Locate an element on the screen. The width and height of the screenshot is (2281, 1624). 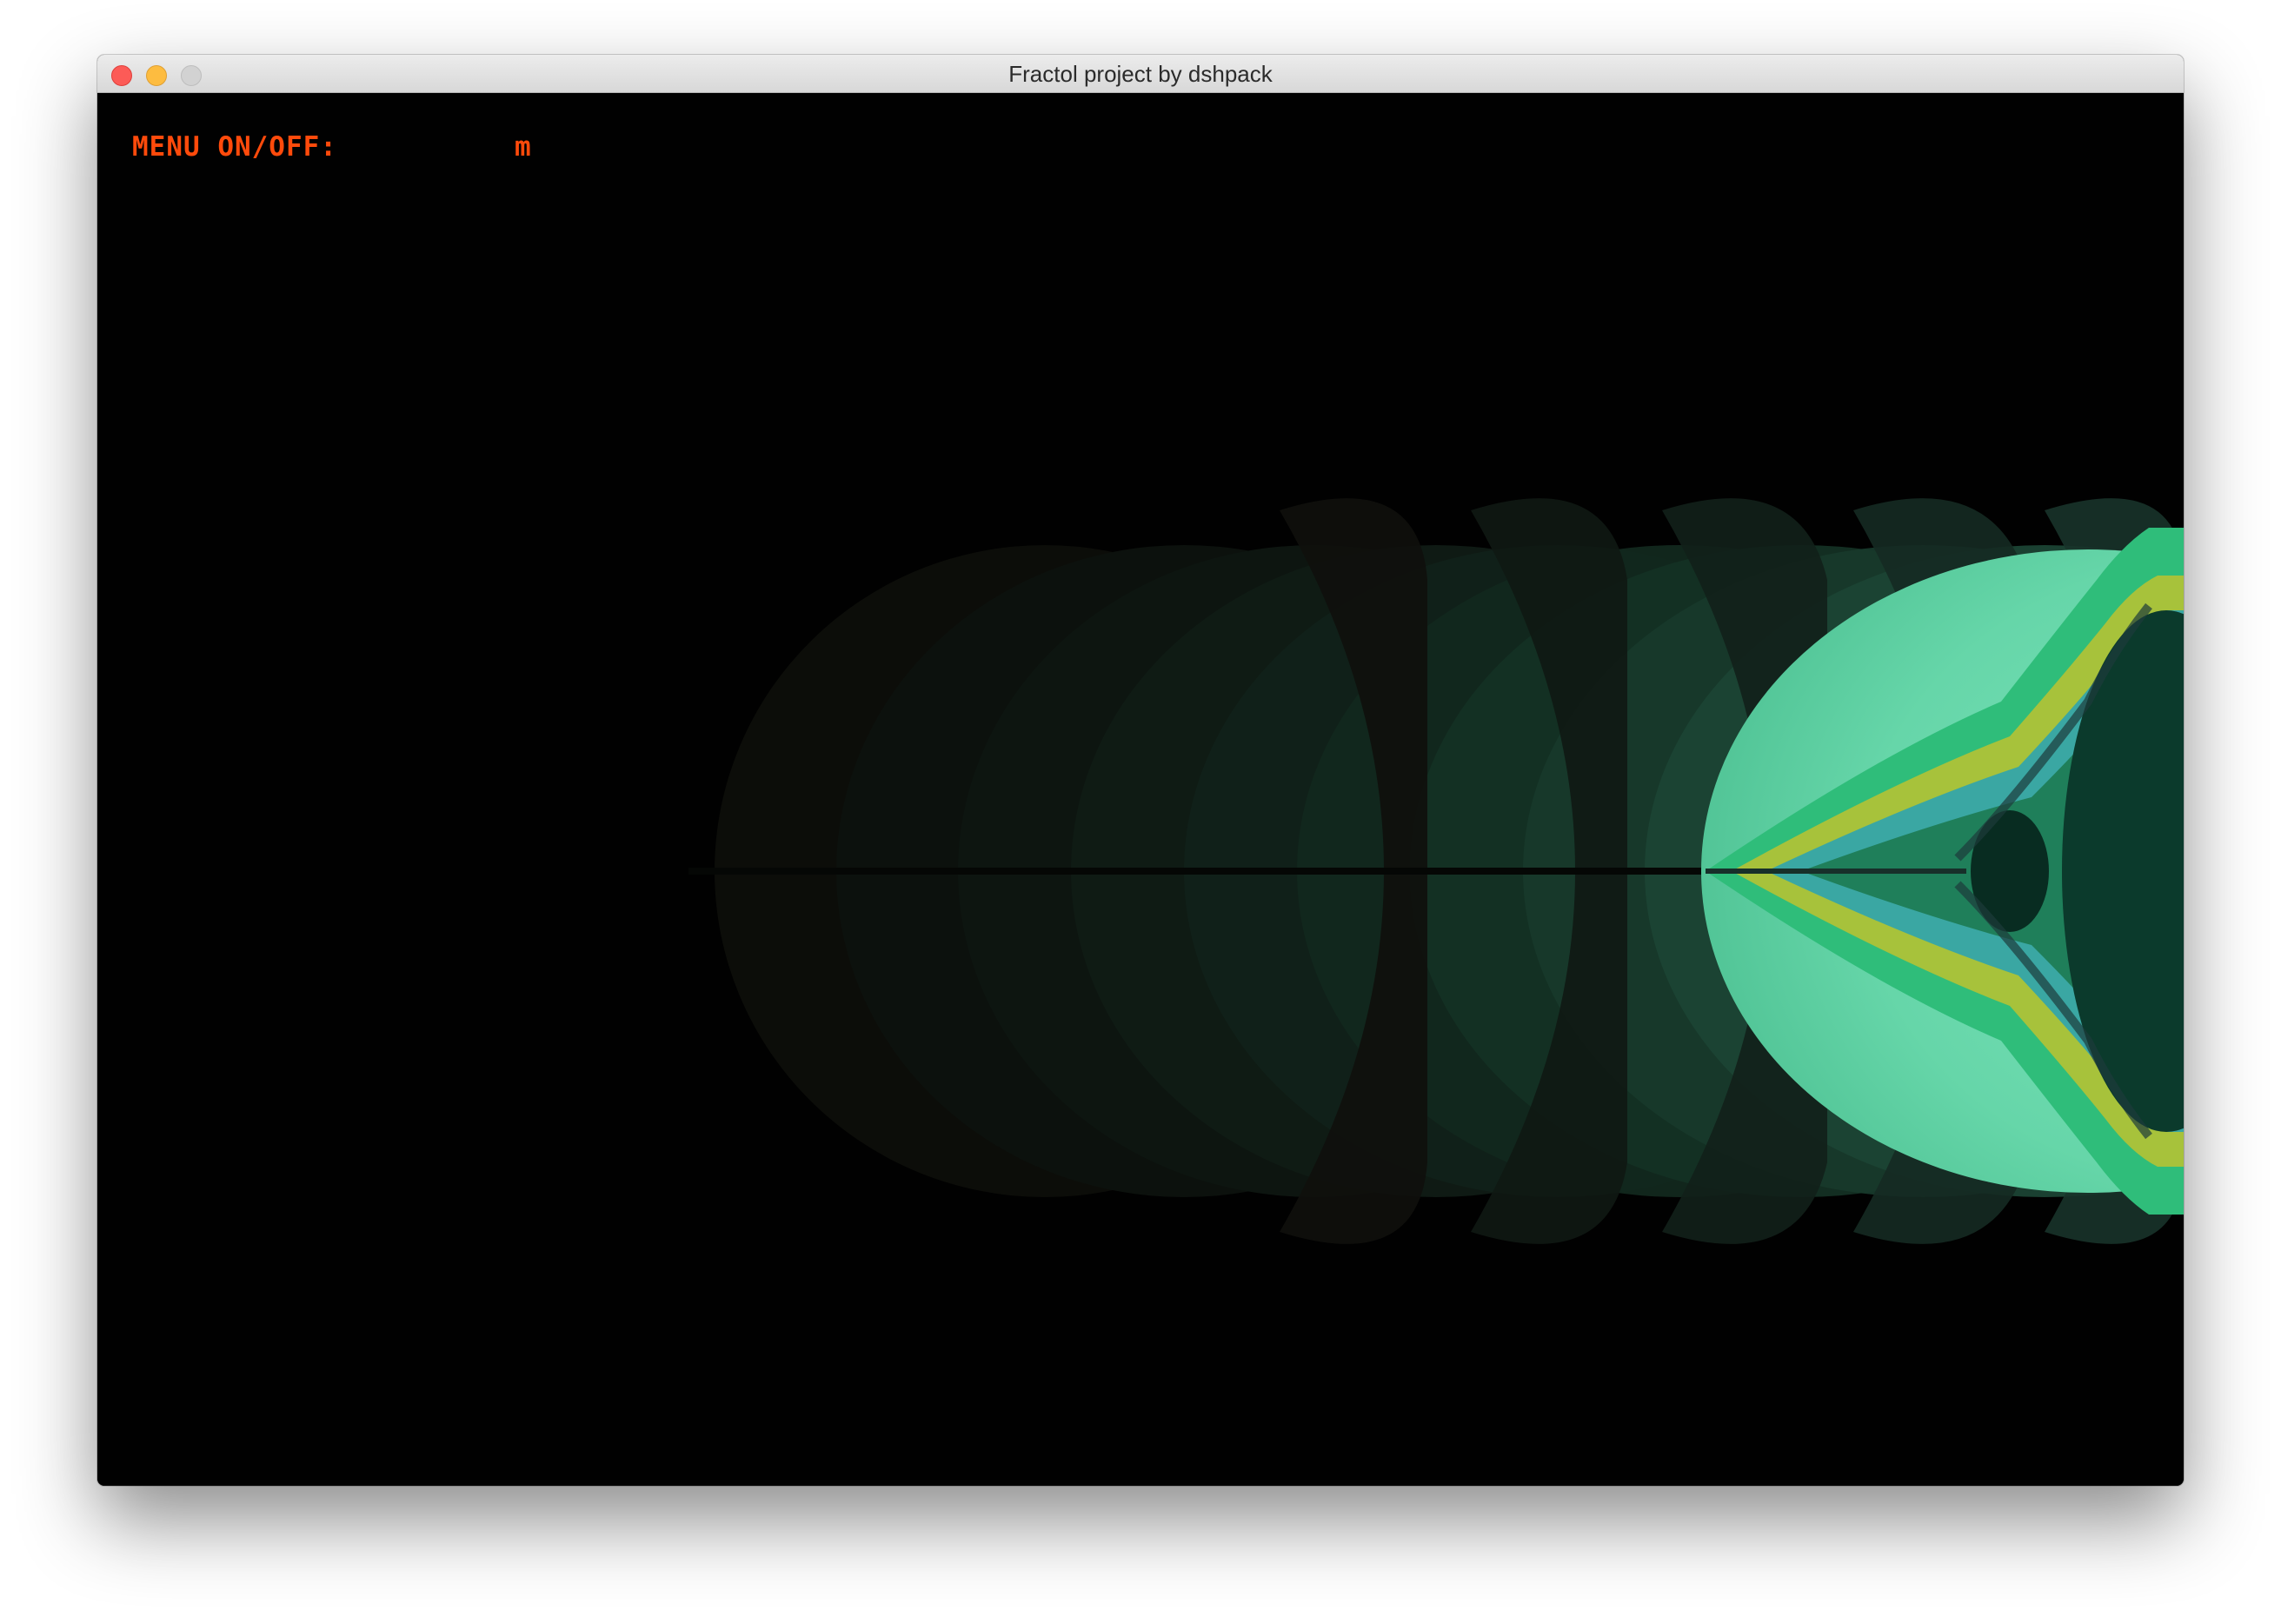
menu-toggle-key: m is located at coordinates (523, 147).